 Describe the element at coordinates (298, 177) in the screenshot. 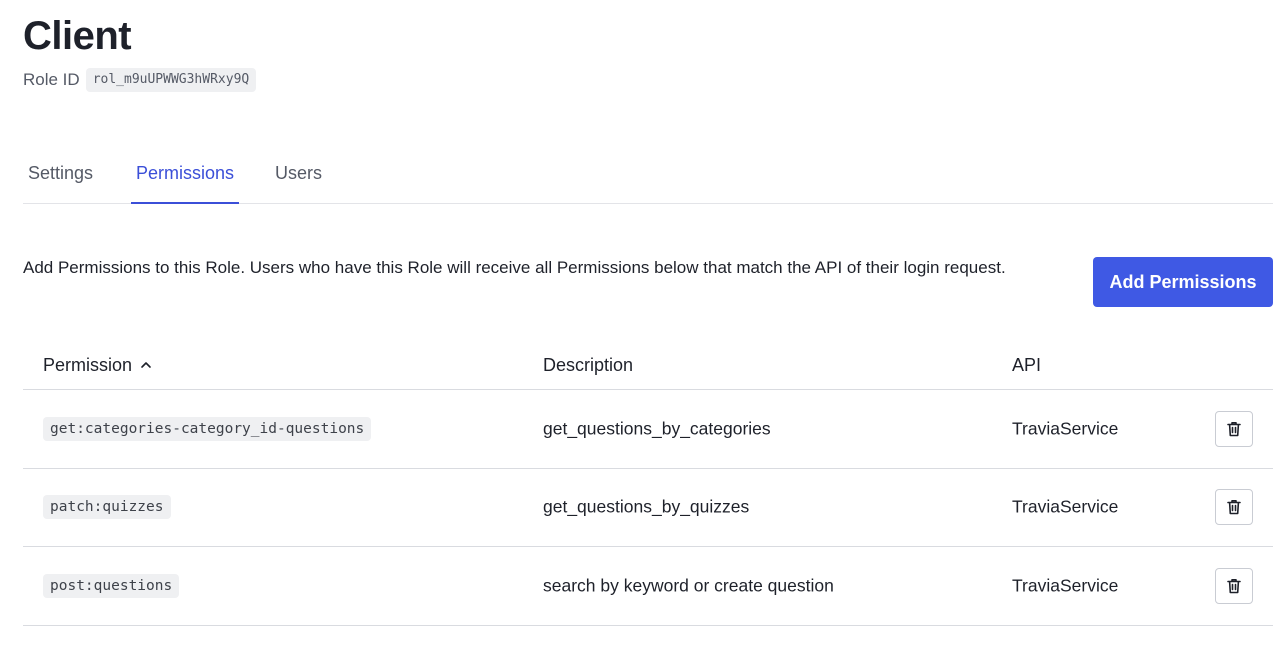

I see `tab-users: Users` at that location.